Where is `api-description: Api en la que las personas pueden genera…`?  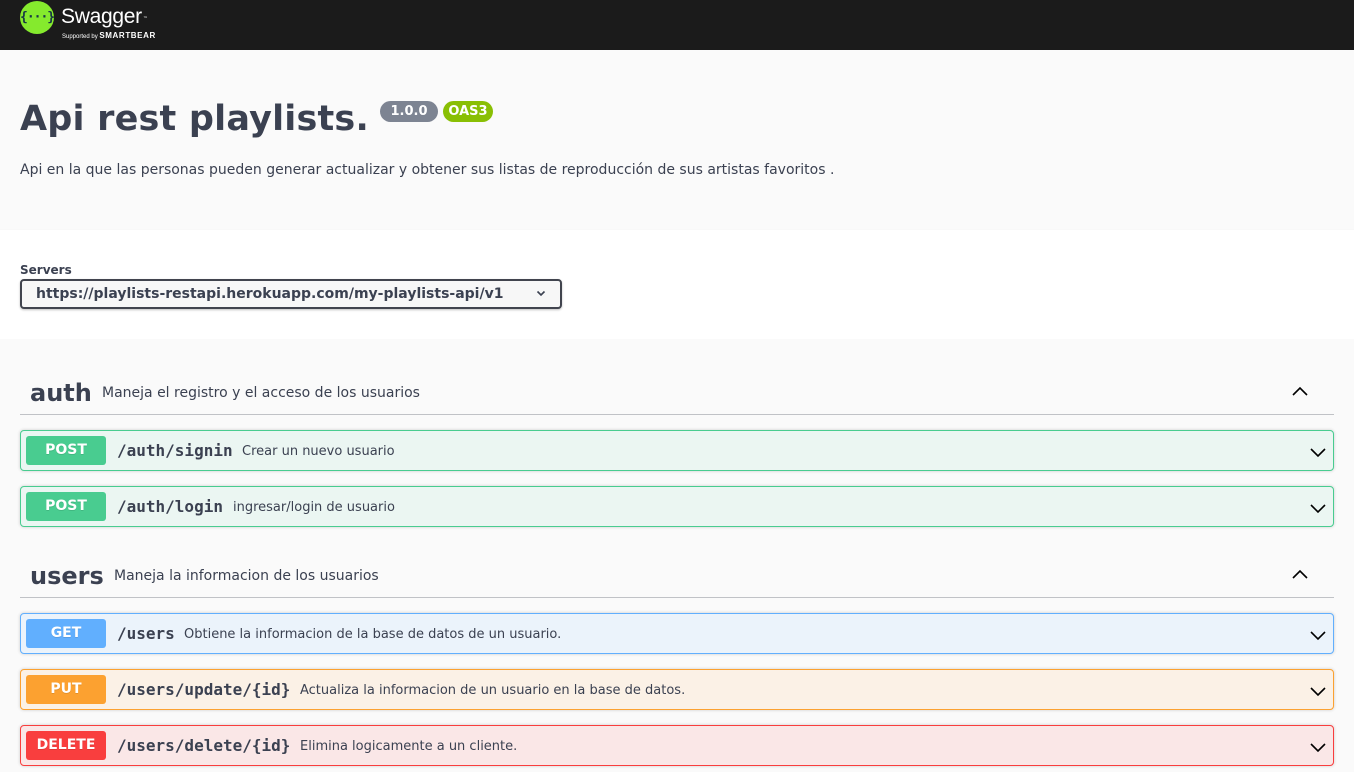
api-description: Api en la que las personas pueden genera… is located at coordinates (427, 170).